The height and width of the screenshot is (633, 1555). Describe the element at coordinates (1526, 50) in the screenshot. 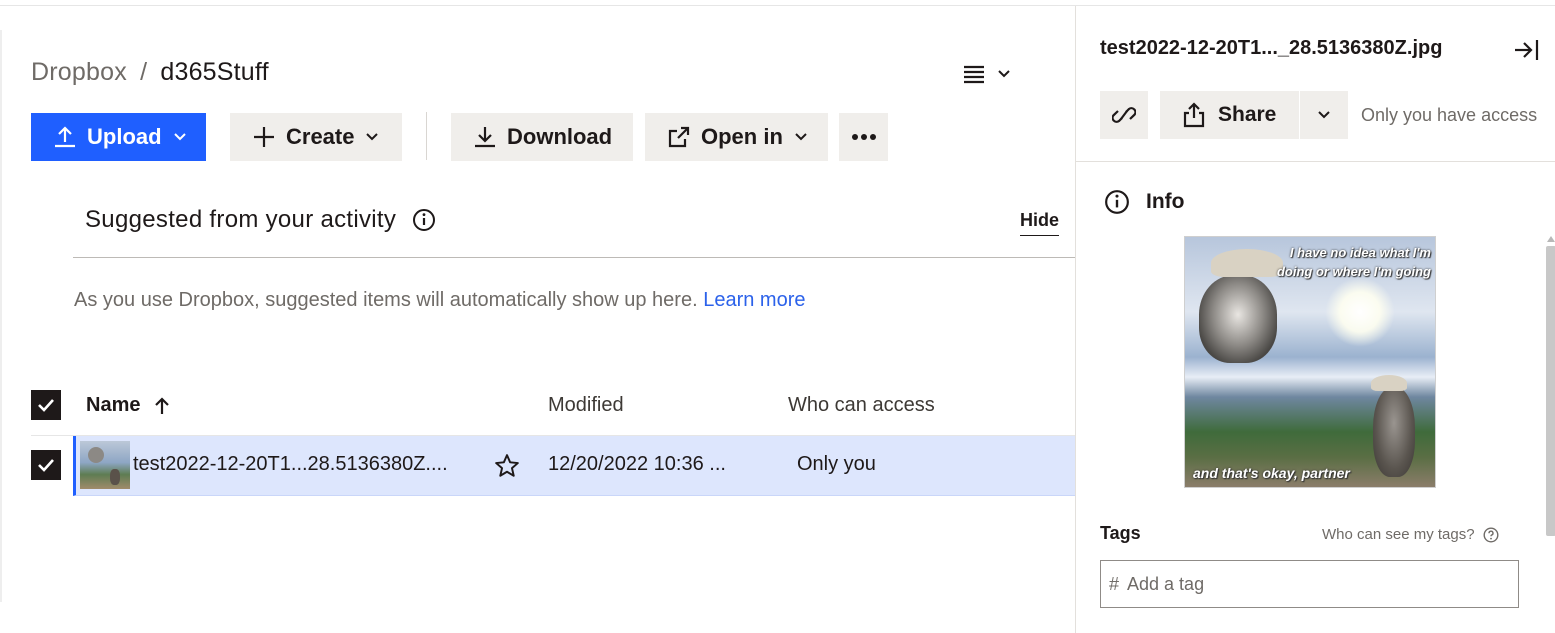

I see `collapse-panel-icon` at that location.